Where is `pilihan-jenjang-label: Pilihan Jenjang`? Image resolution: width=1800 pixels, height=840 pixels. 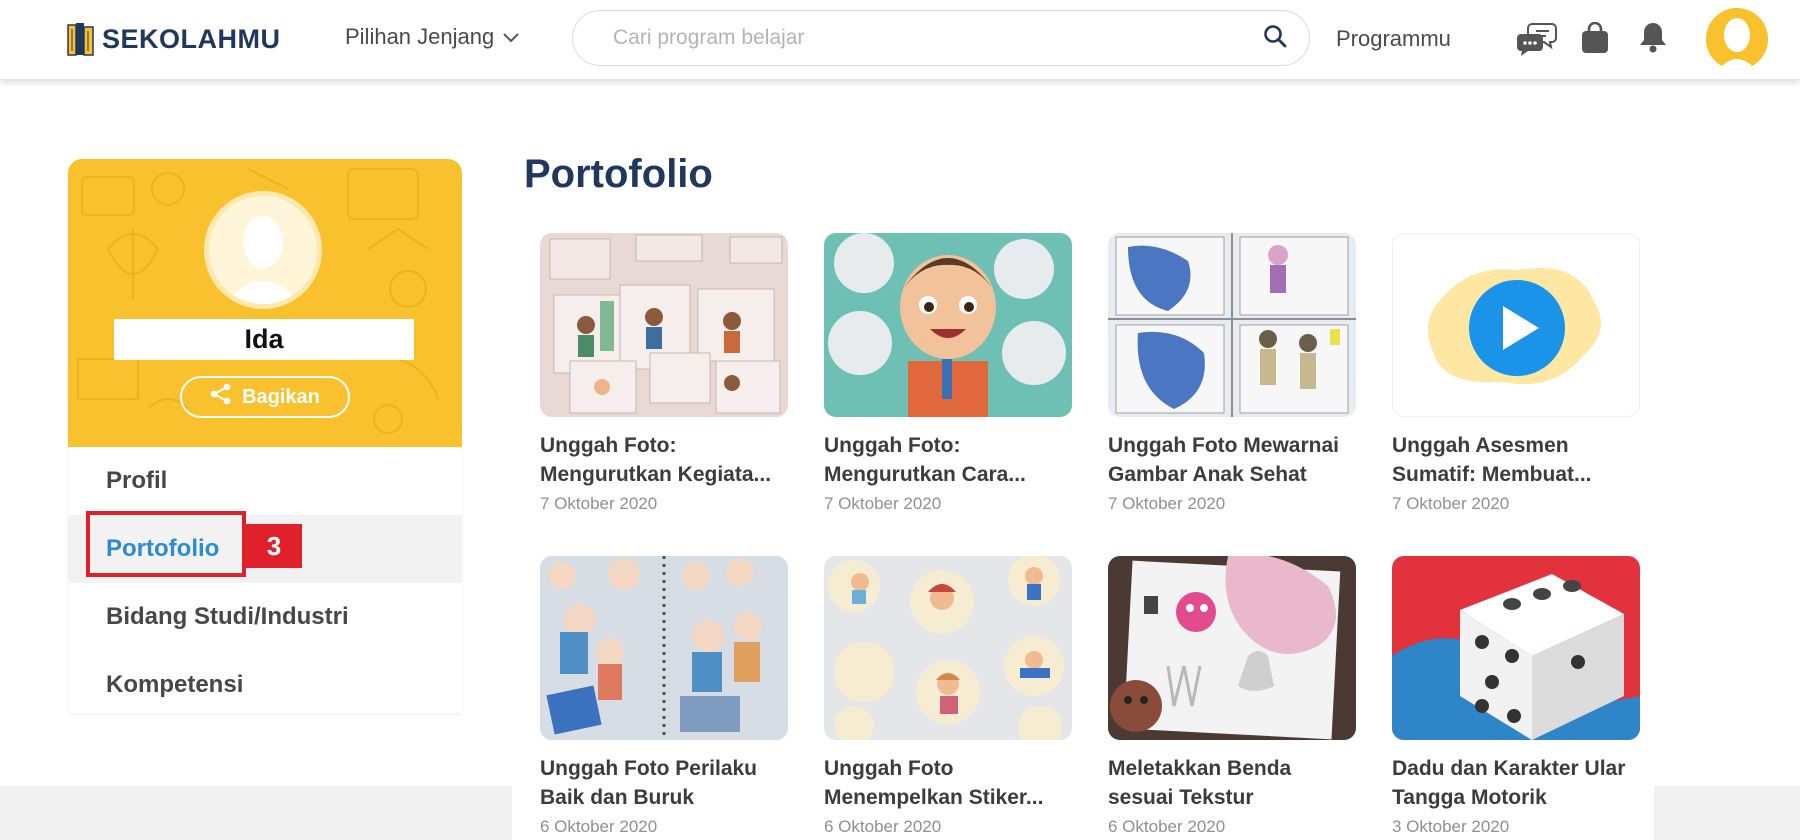 pilihan-jenjang-label: Pilihan Jenjang is located at coordinates (420, 36).